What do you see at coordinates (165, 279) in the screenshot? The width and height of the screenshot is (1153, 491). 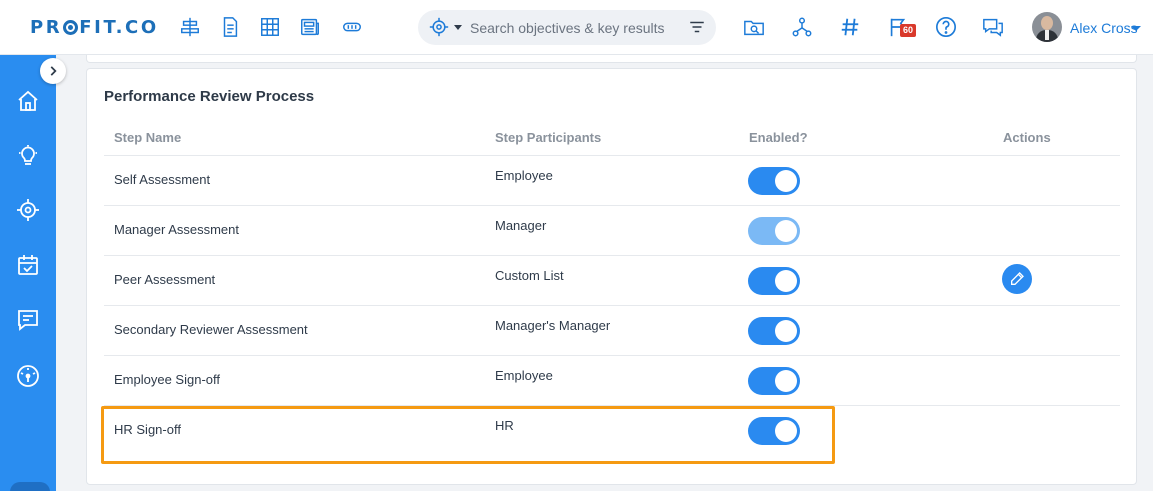 I see `step-name: Peer Assessment` at bounding box center [165, 279].